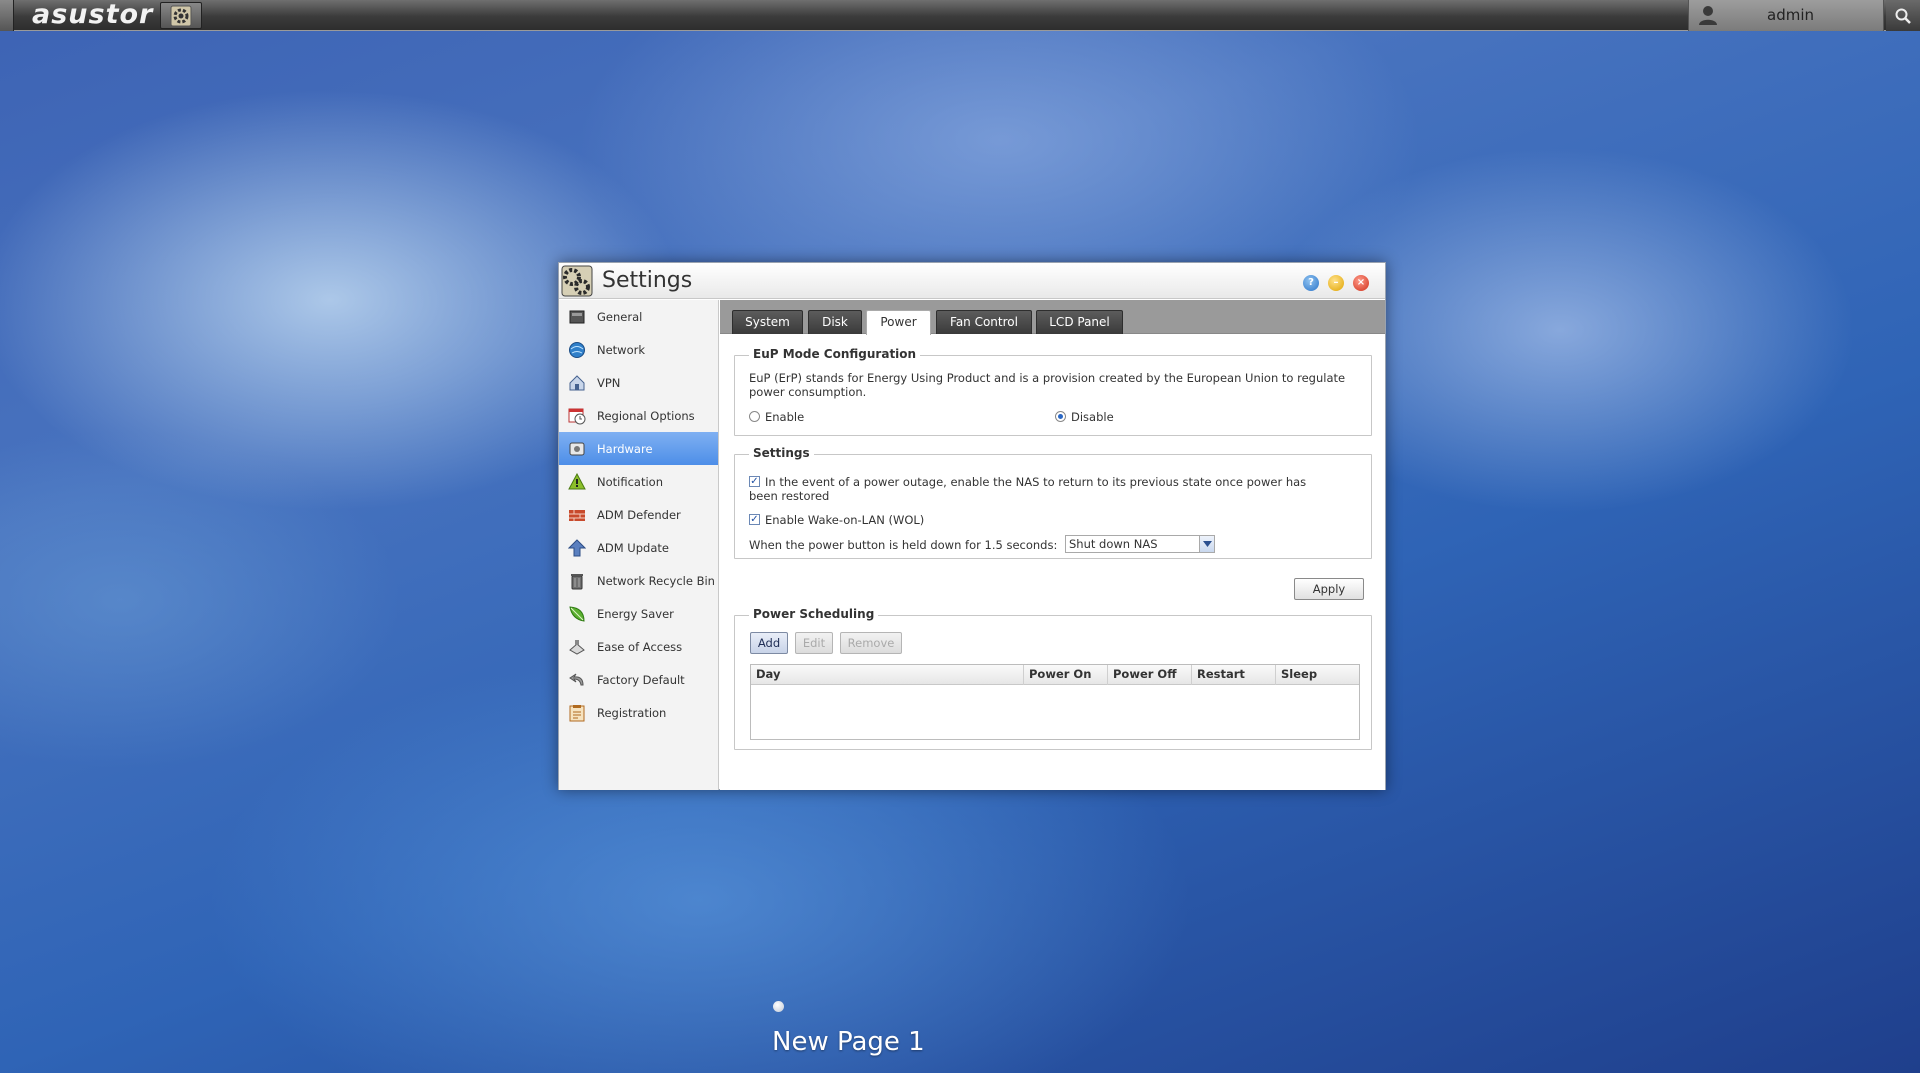 The image size is (1920, 1073). What do you see at coordinates (769, 643) in the screenshot?
I see `add-schedule-button: Add` at bounding box center [769, 643].